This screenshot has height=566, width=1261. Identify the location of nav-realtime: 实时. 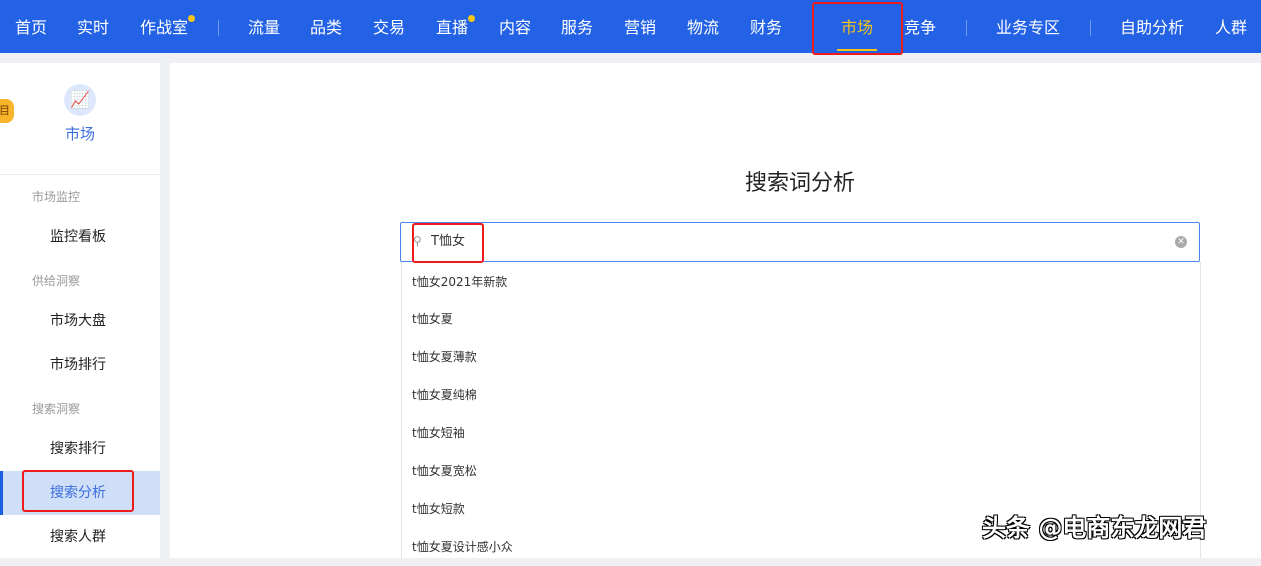
(93, 26).